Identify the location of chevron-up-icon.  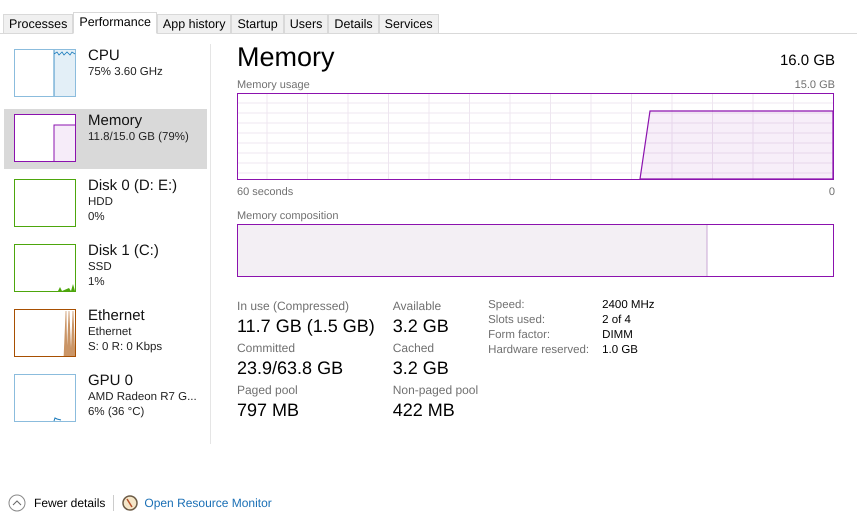
(17, 503).